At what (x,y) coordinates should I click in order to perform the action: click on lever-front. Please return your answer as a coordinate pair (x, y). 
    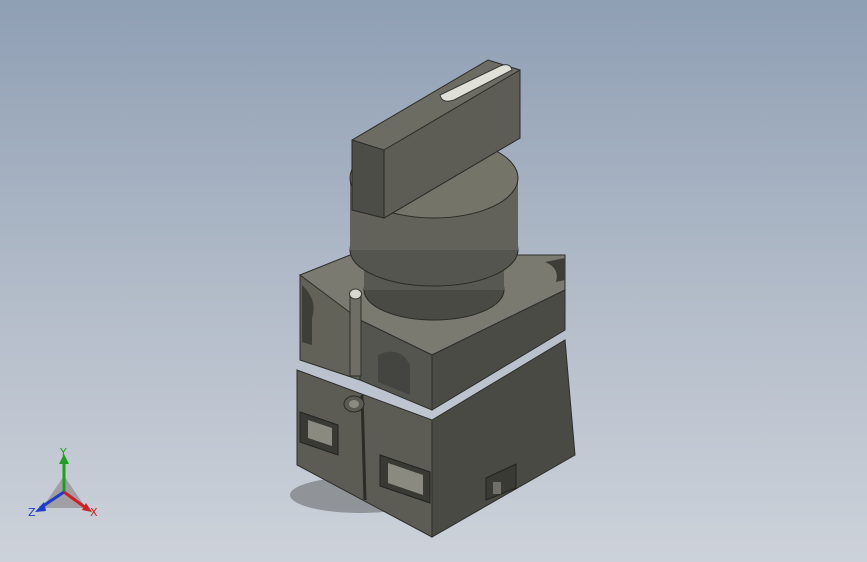
    Looking at the image, I should click on (368, 179).